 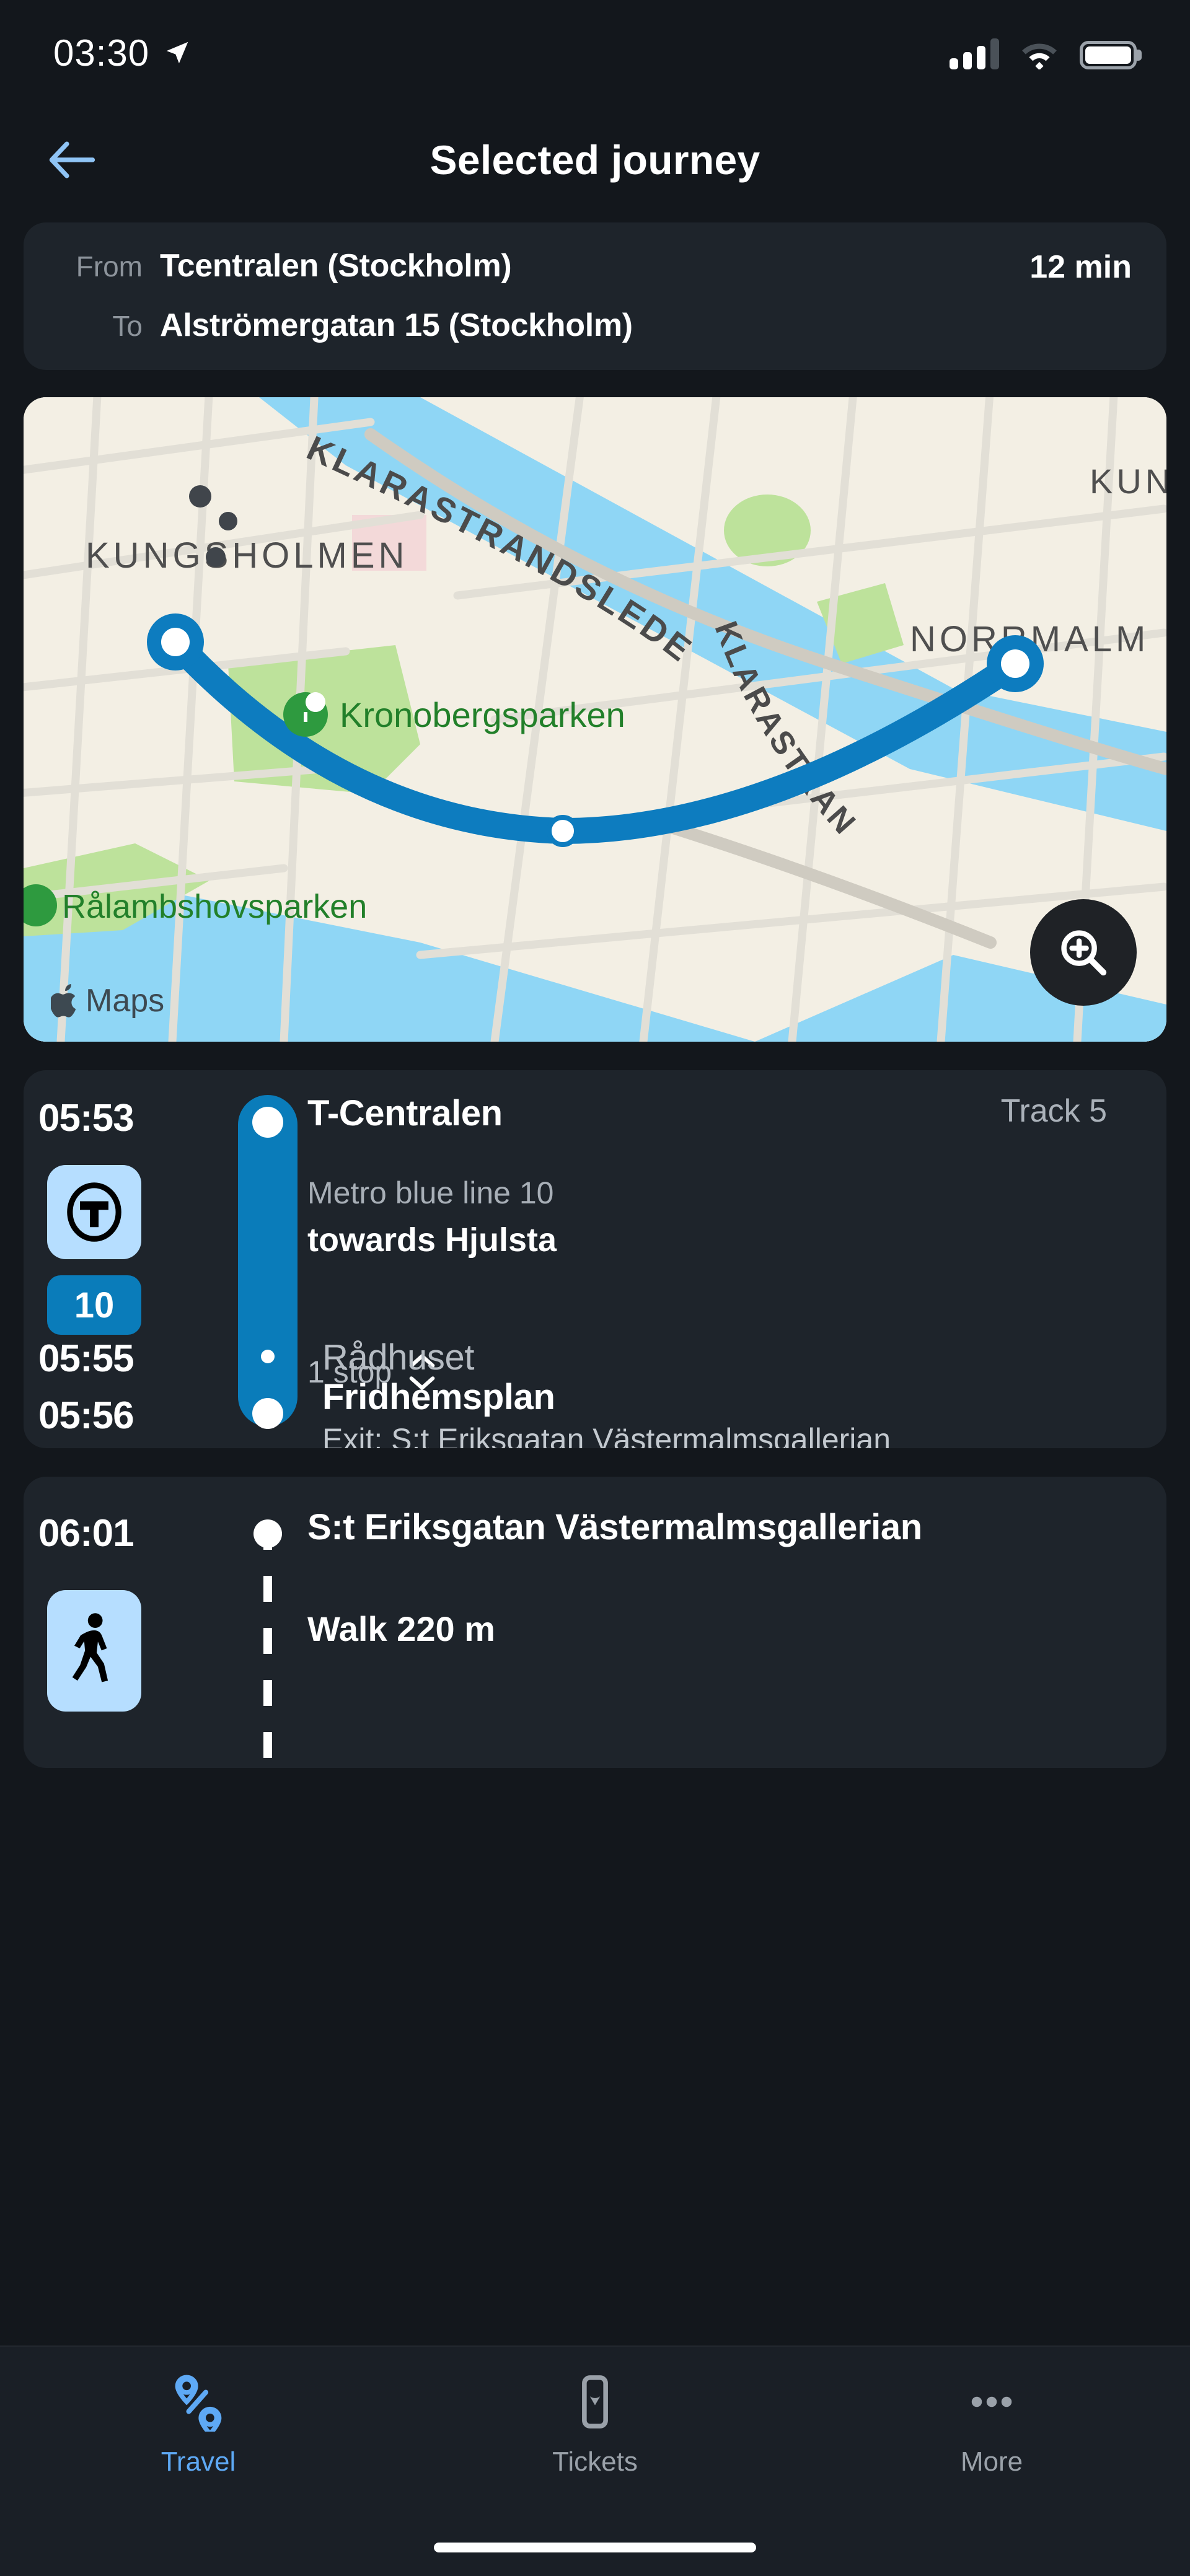 I want to click on pedestrian-icon, so click(x=94, y=1651).